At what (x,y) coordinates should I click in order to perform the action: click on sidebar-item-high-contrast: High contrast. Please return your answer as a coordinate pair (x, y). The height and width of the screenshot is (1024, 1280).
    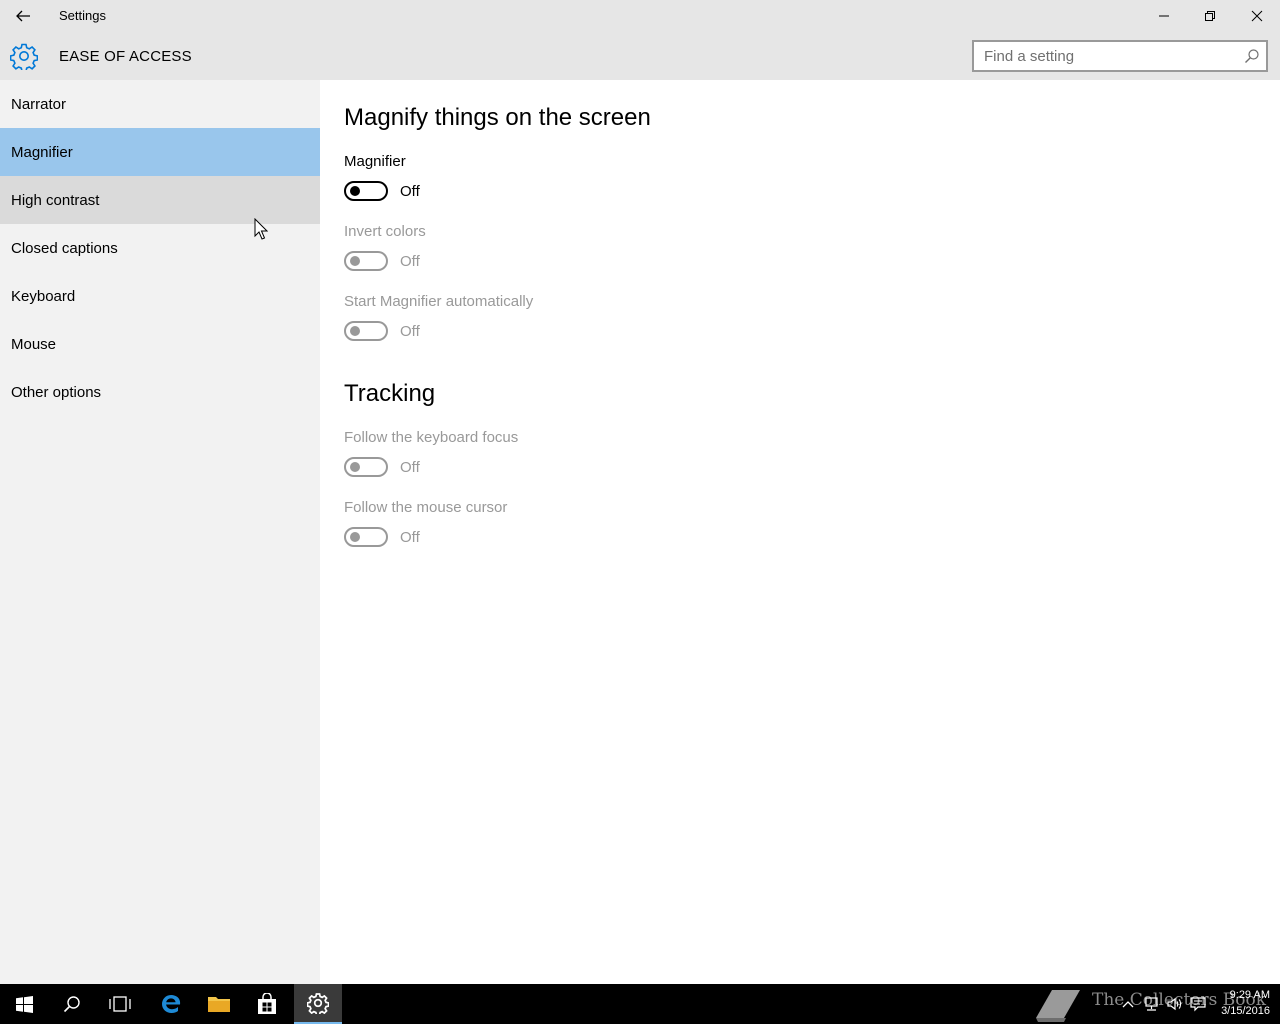
    Looking at the image, I should click on (160, 200).